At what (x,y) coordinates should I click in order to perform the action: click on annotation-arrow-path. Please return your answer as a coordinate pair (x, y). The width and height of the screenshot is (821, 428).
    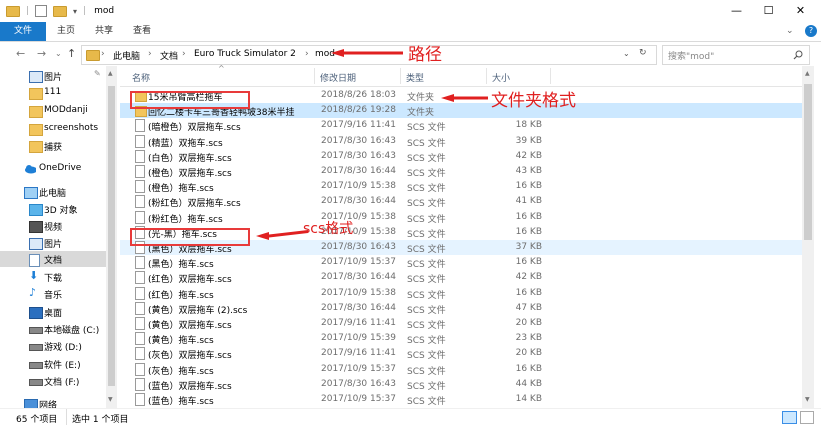
    Looking at the image, I should click on (367, 53).